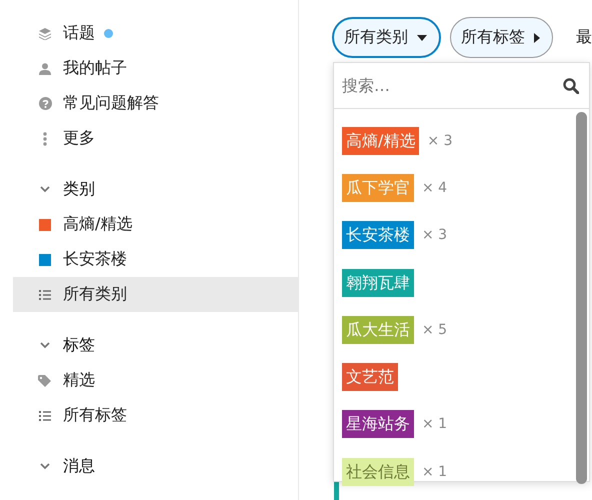  I want to click on link-label: 更多, so click(79, 138).